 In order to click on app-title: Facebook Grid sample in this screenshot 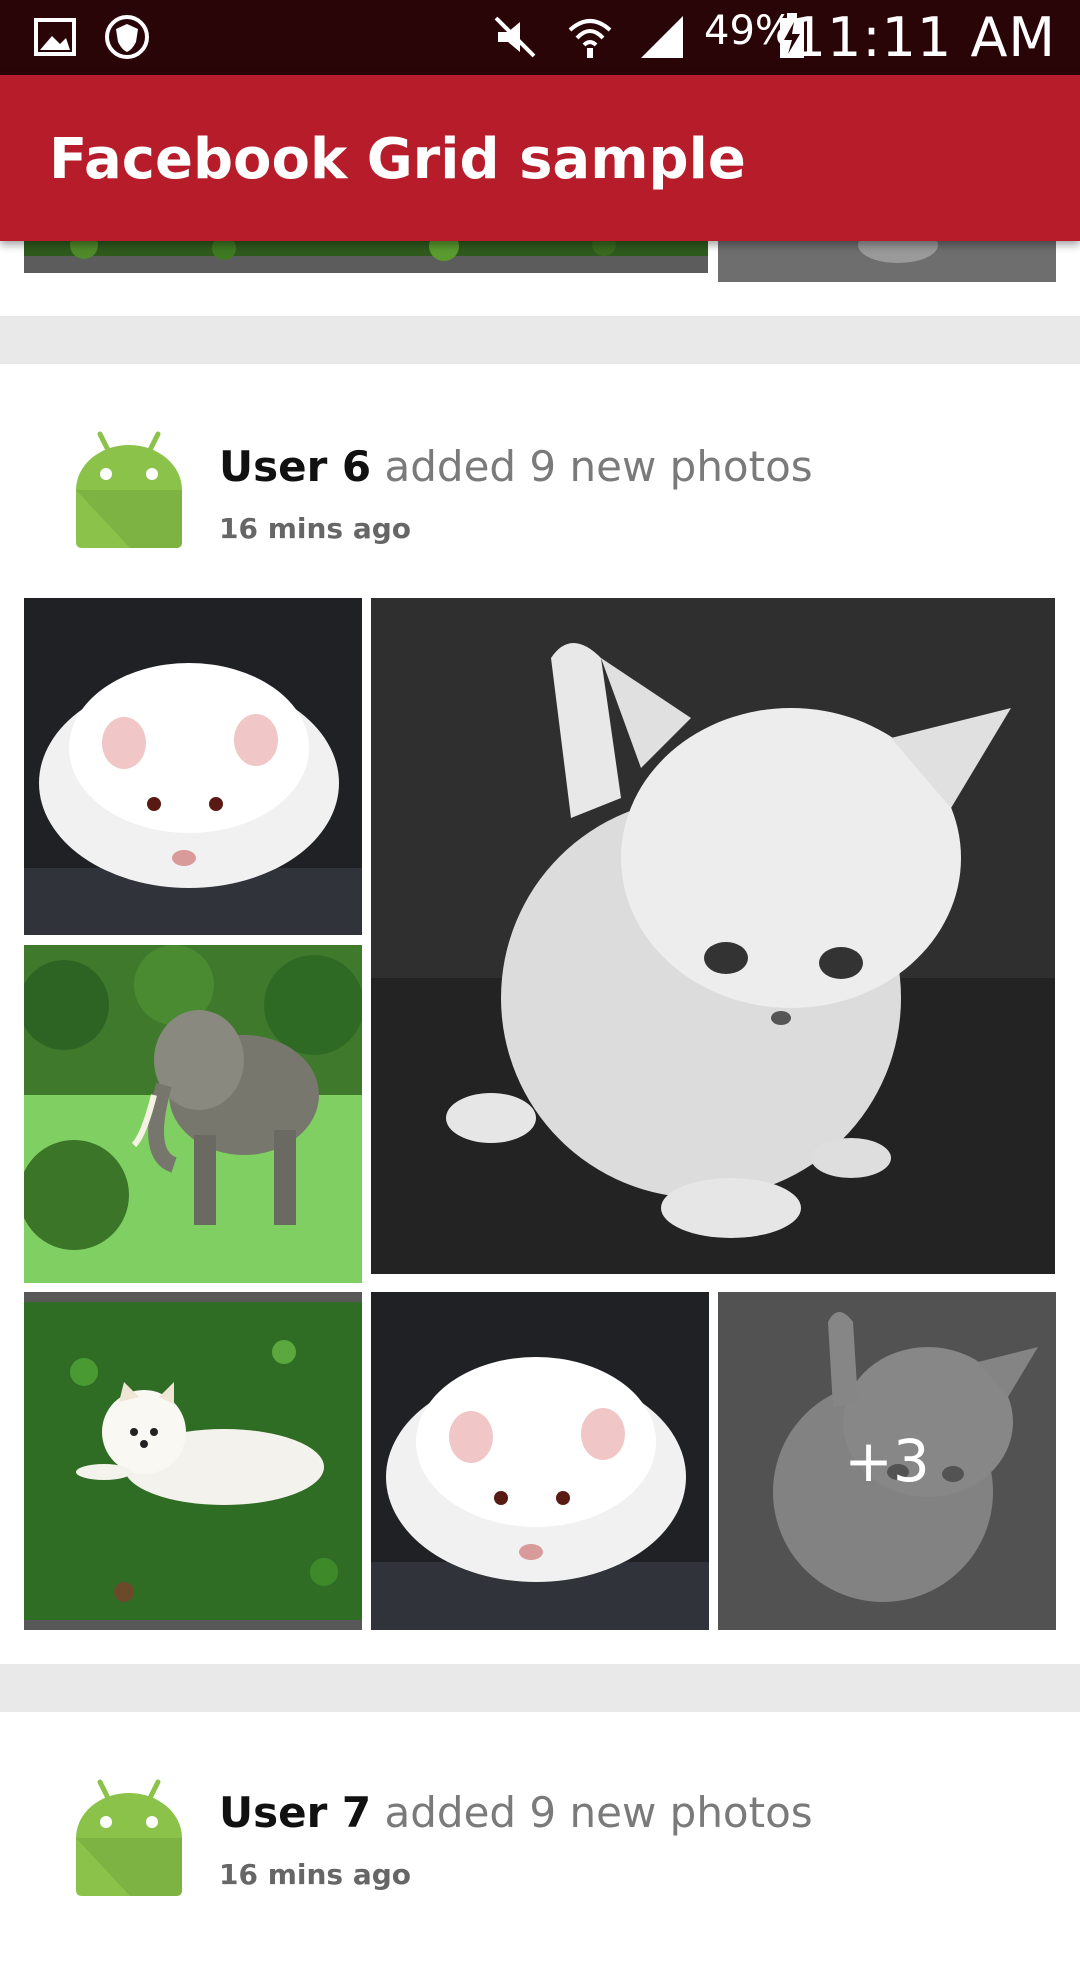, I will do `click(397, 159)`.